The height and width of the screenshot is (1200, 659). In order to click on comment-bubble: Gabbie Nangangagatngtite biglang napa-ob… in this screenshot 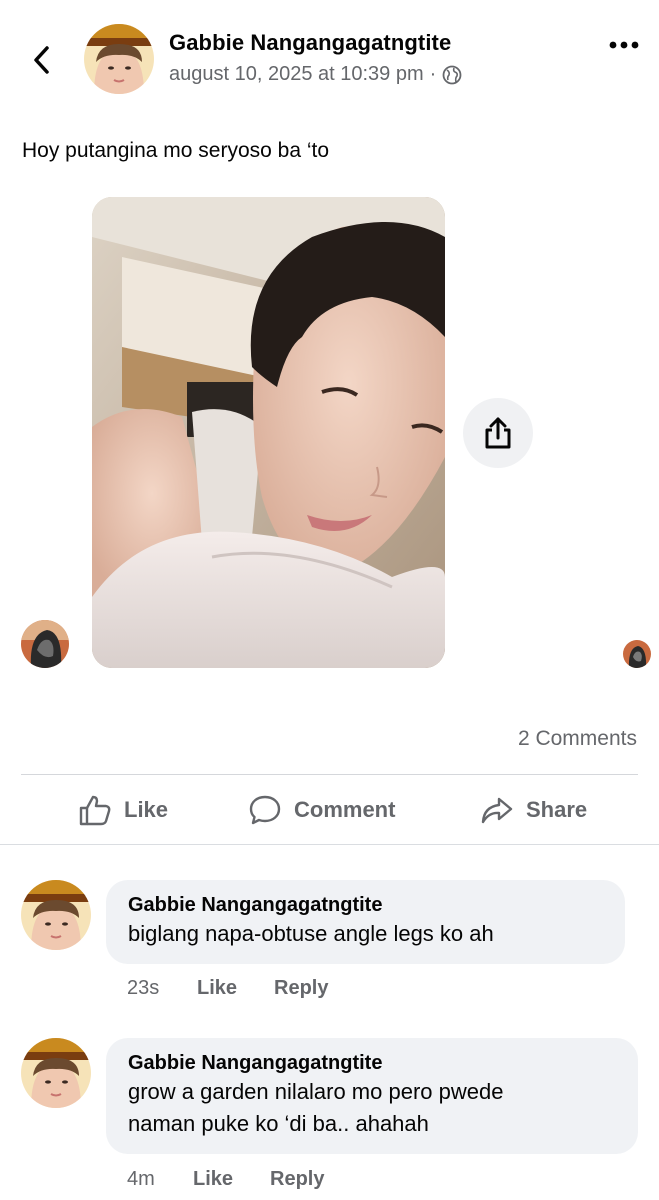, I will do `click(365, 922)`.